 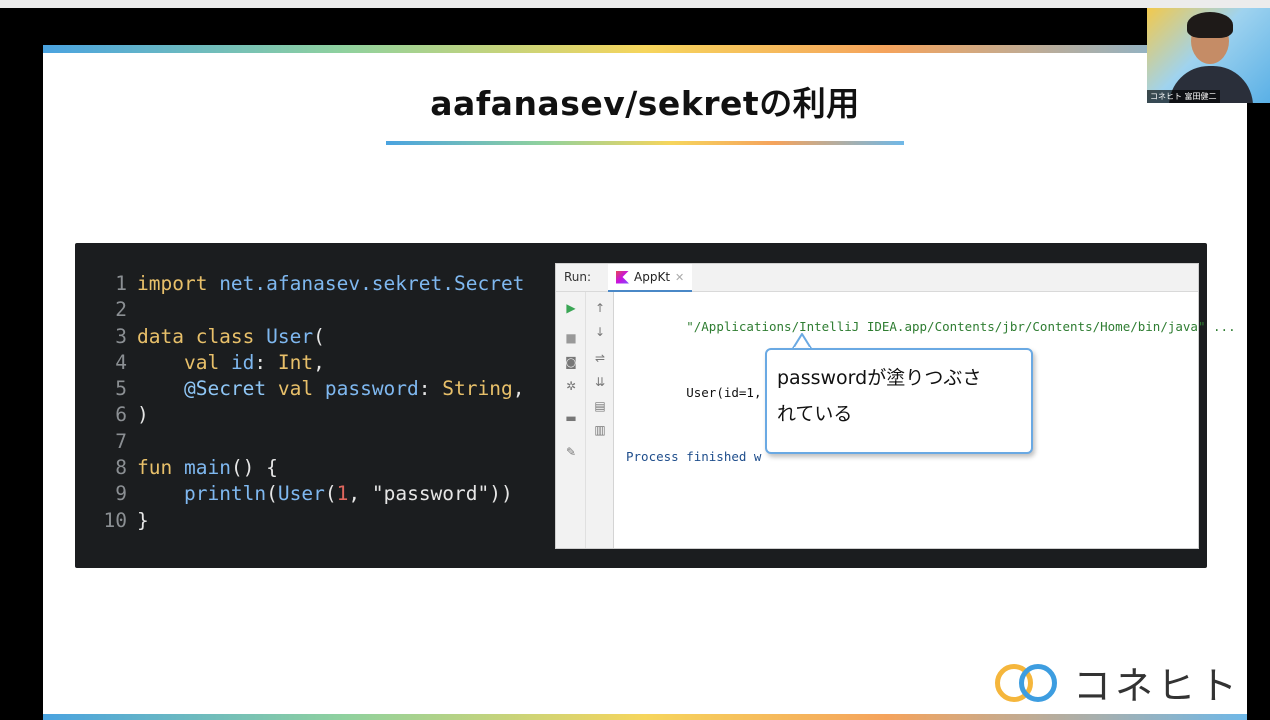 What do you see at coordinates (121, 362) in the screenshot?
I see `line-number: 4` at bounding box center [121, 362].